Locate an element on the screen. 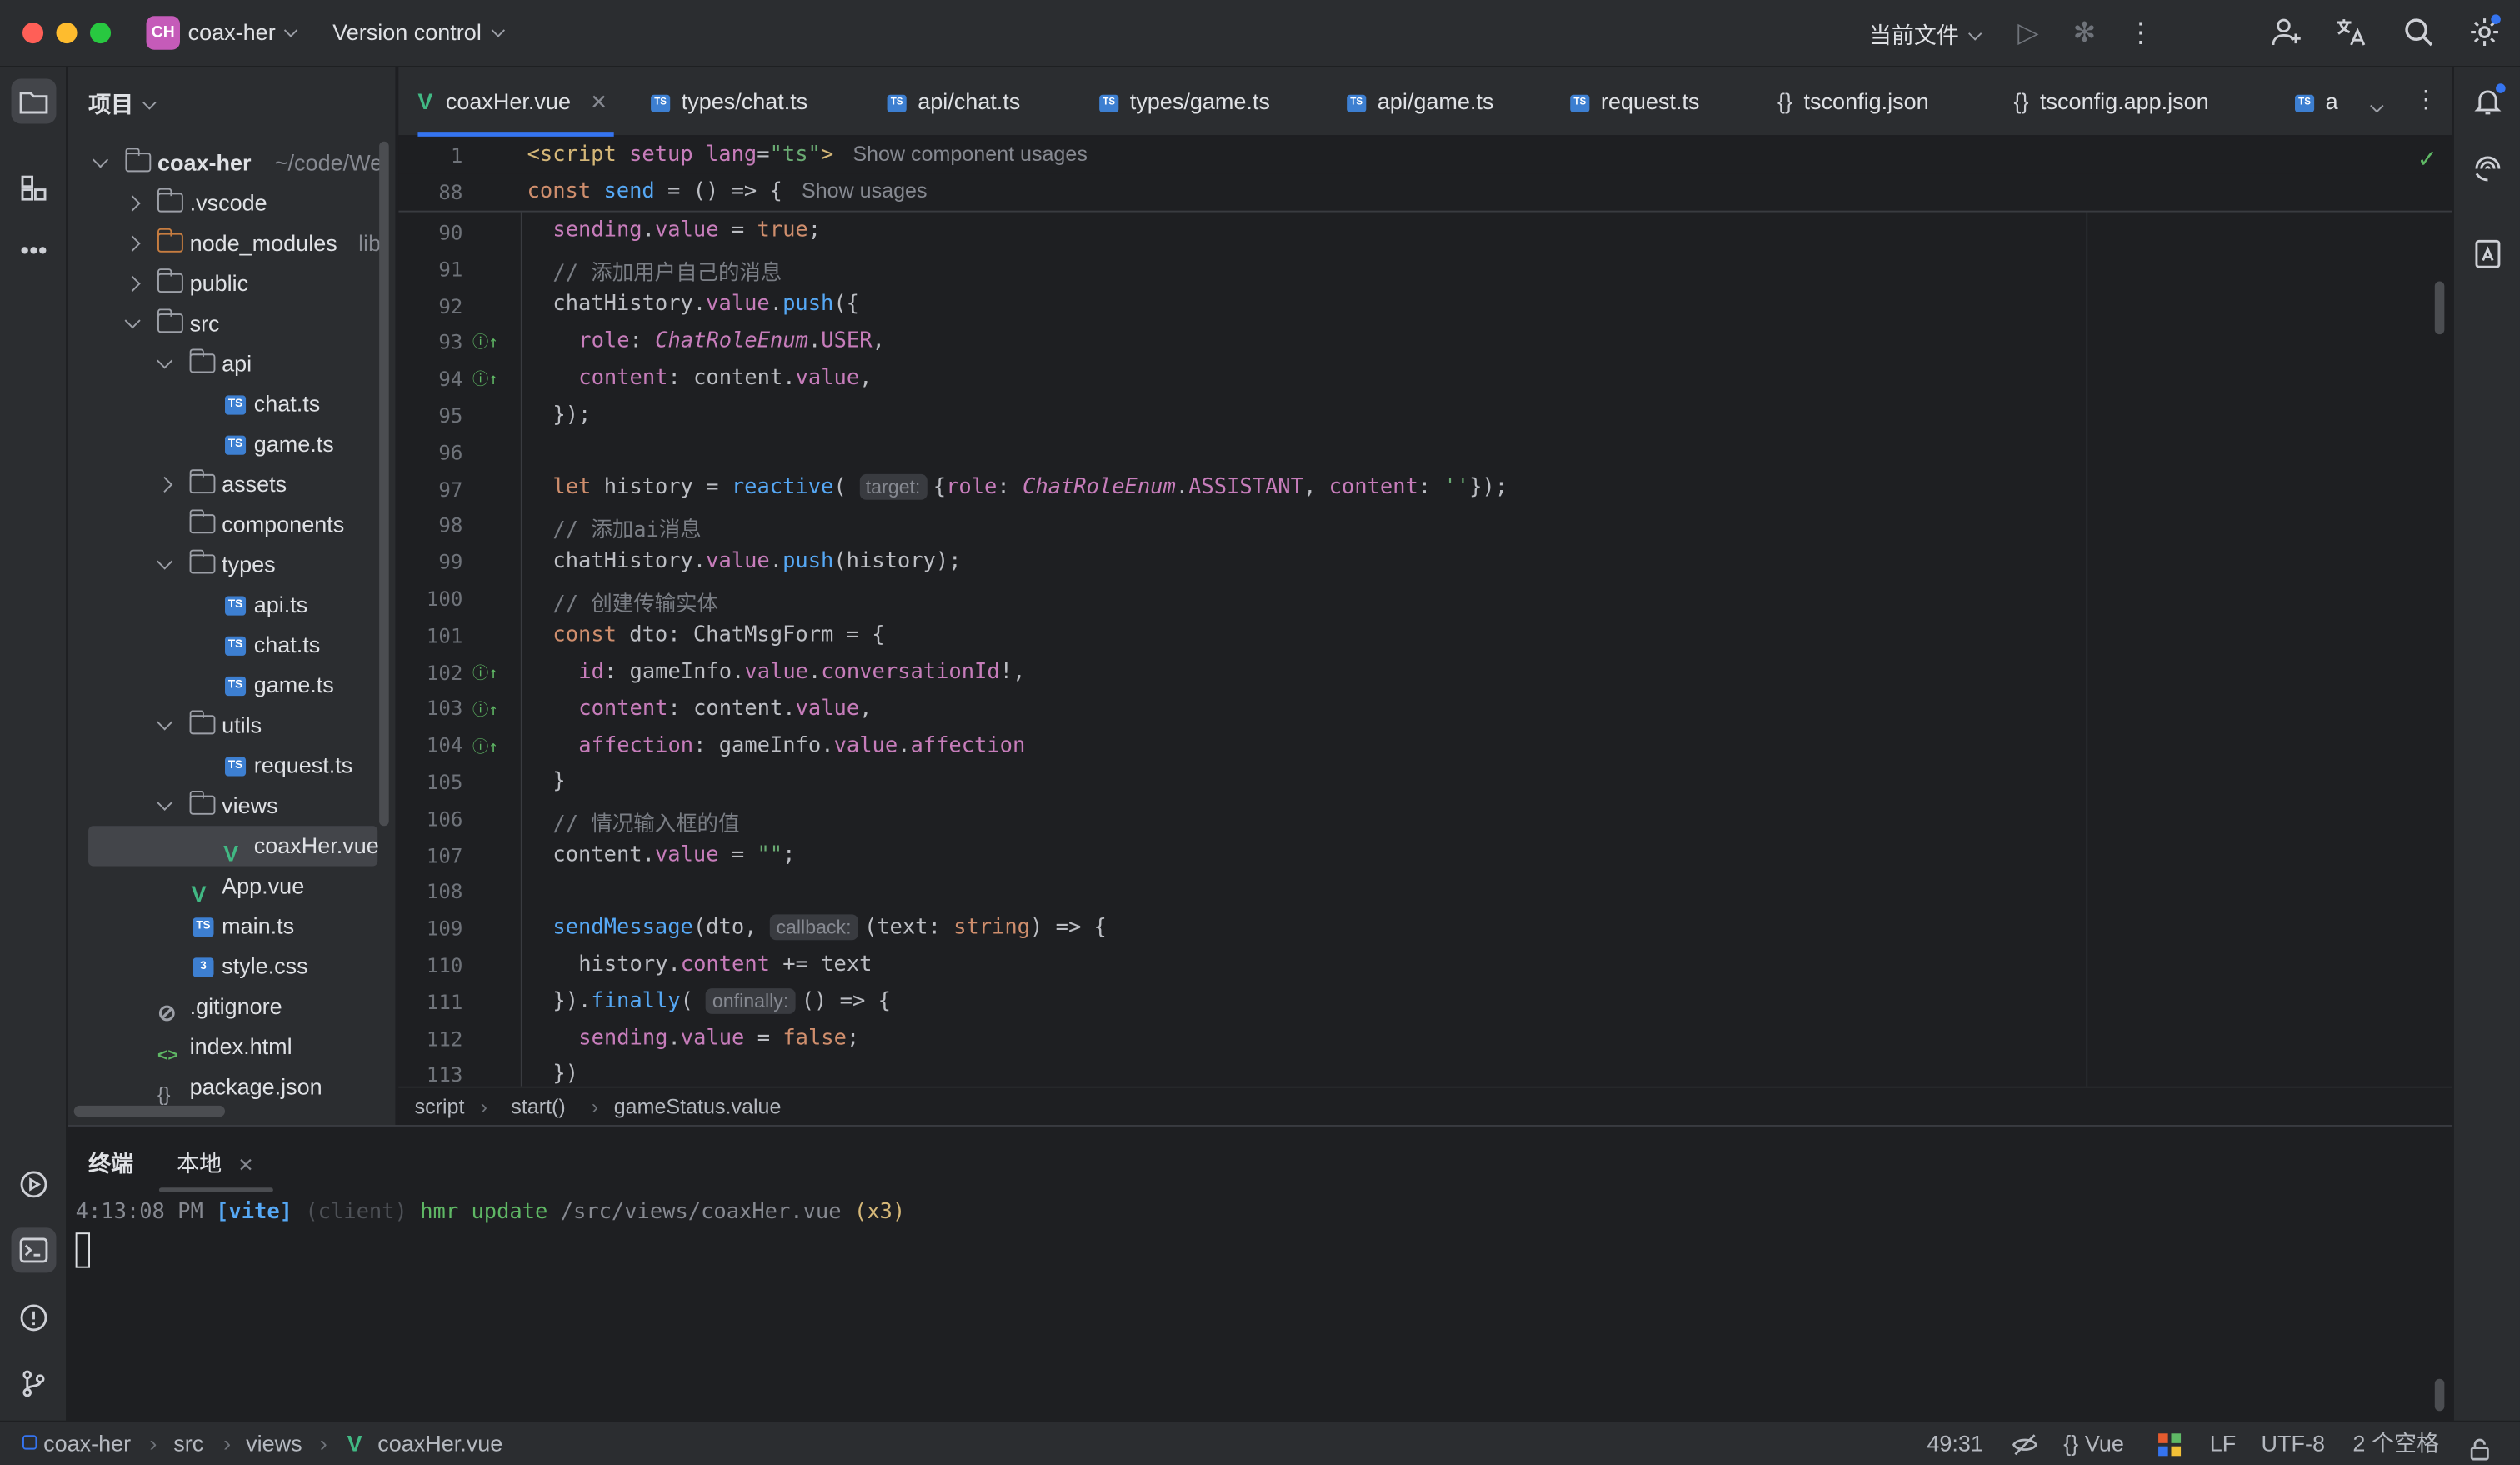 The height and width of the screenshot is (1465, 2520). run-config-selector: 当前文件 is located at coordinates (1925, 35).